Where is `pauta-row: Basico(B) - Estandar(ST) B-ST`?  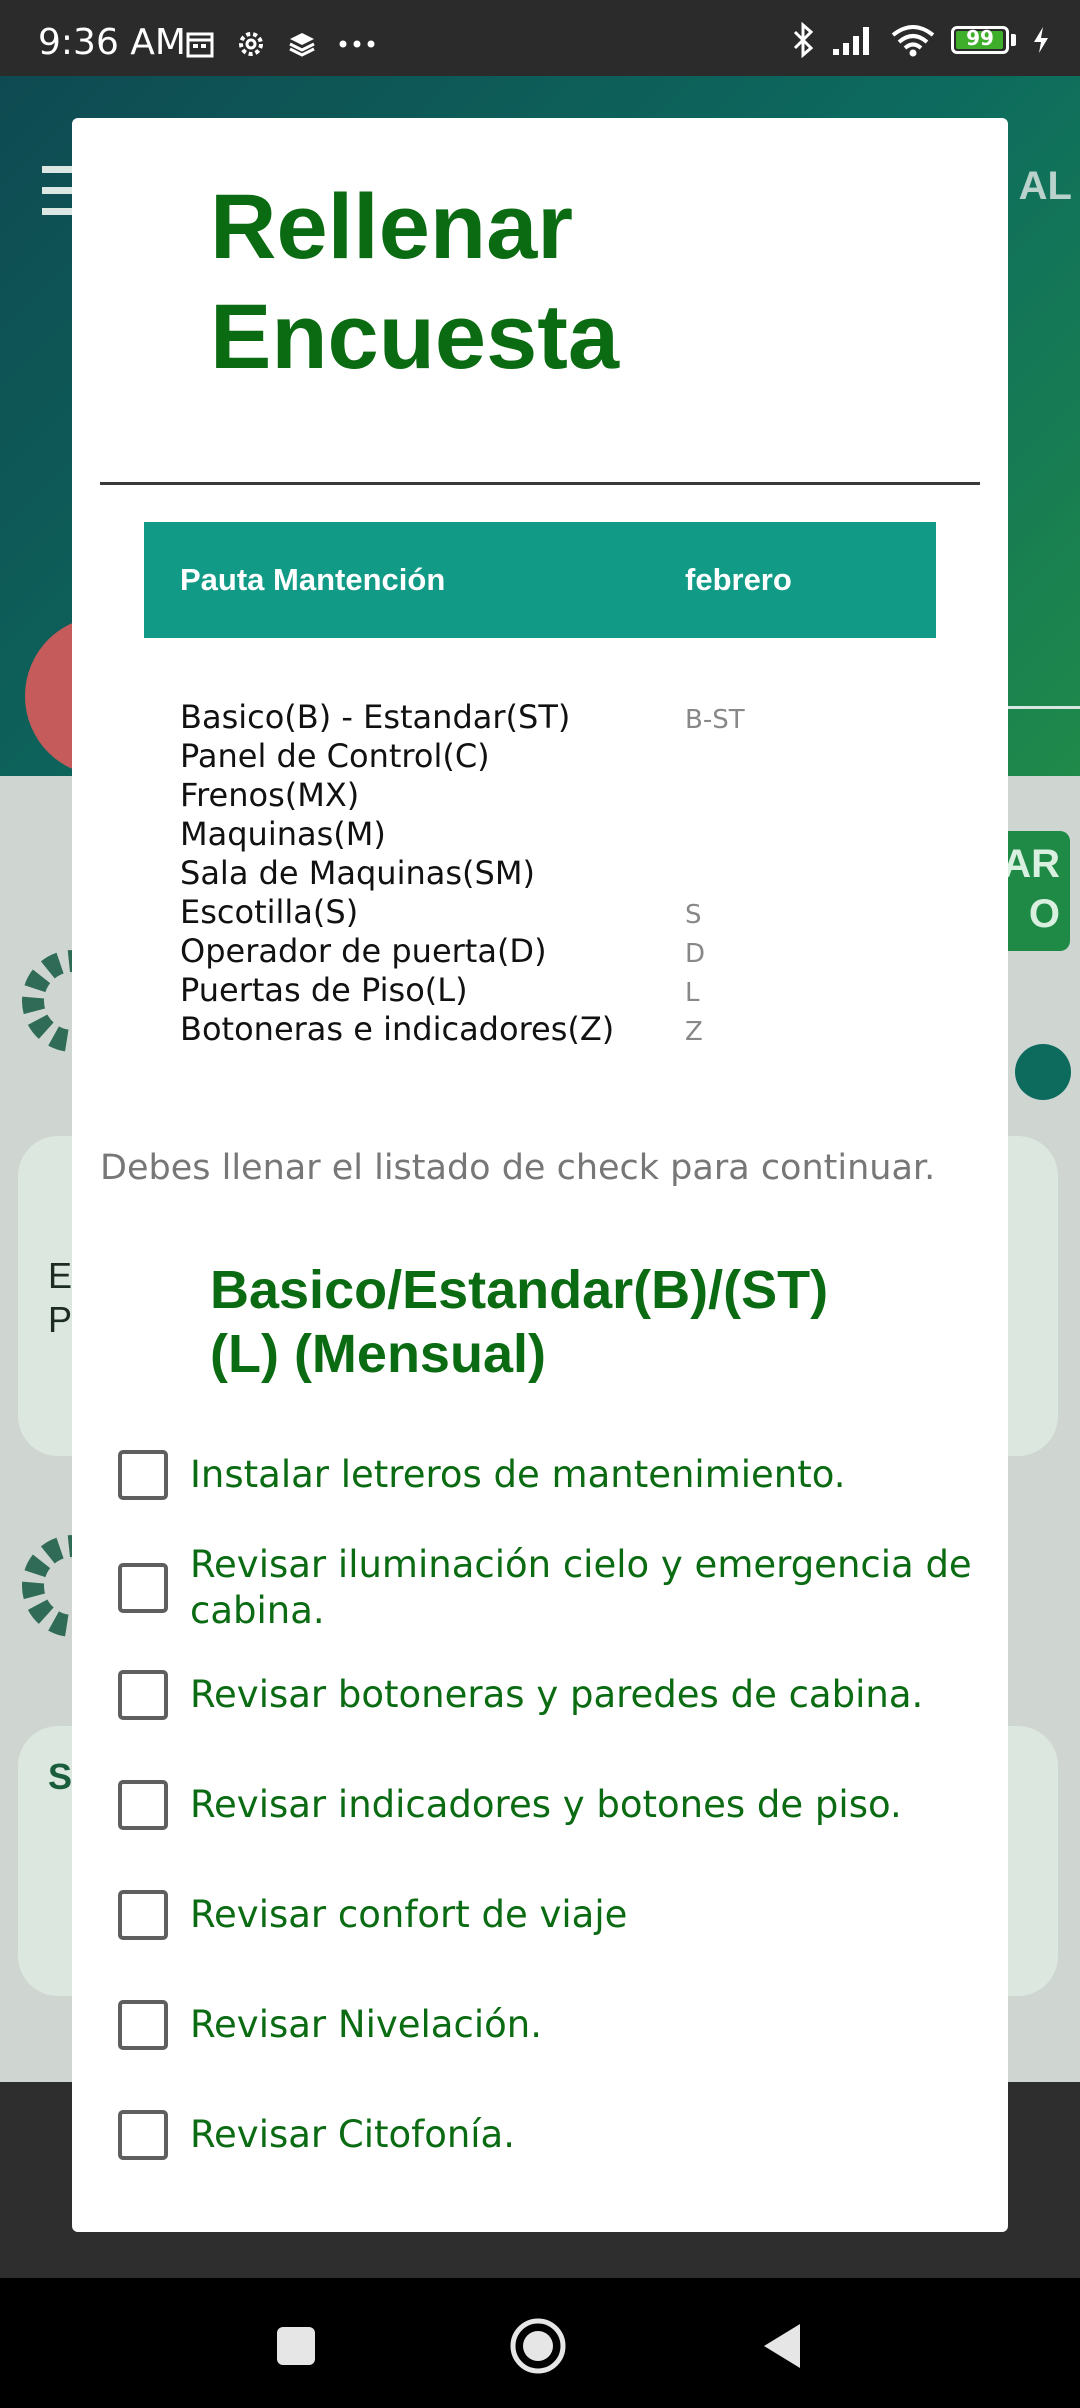 pauta-row: Basico(B) - Estandar(ST) B-ST is located at coordinates (560, 717).